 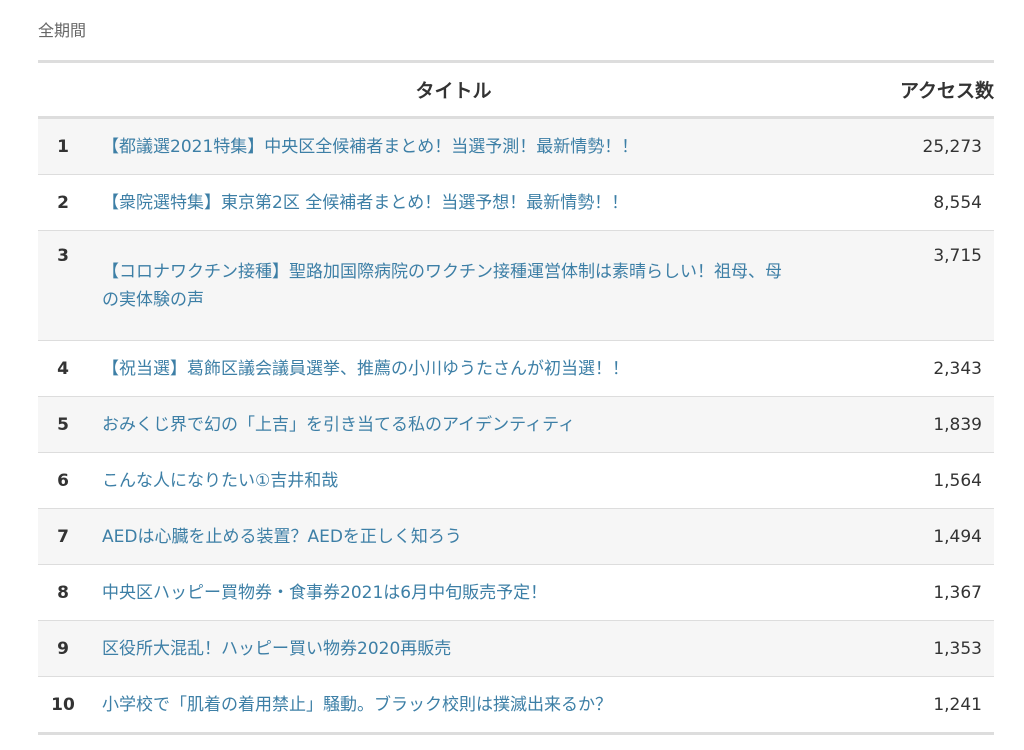 I want to click on title-cell: 【祝当選】葛飾区議会議員選挙、推薦の小川ゆうたさんが初当選！！, so click(x=453, y=369).